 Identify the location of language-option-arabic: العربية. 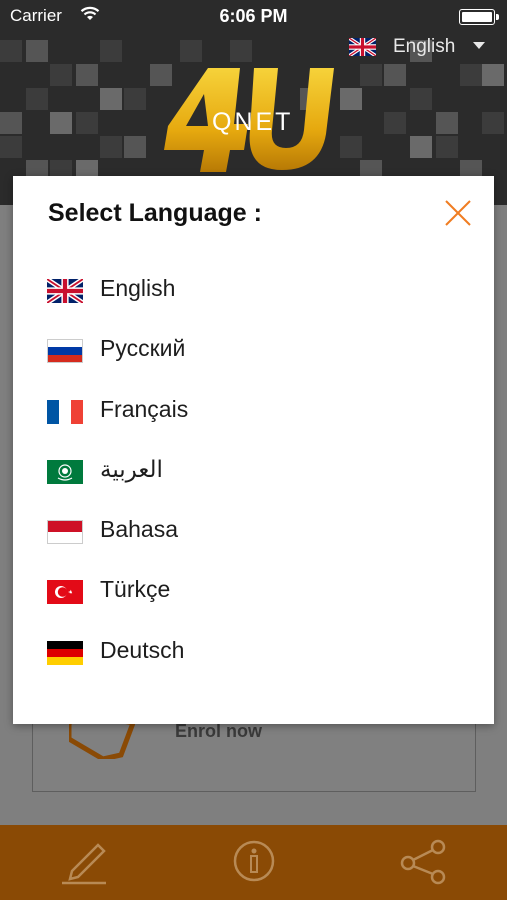
(257, 483).